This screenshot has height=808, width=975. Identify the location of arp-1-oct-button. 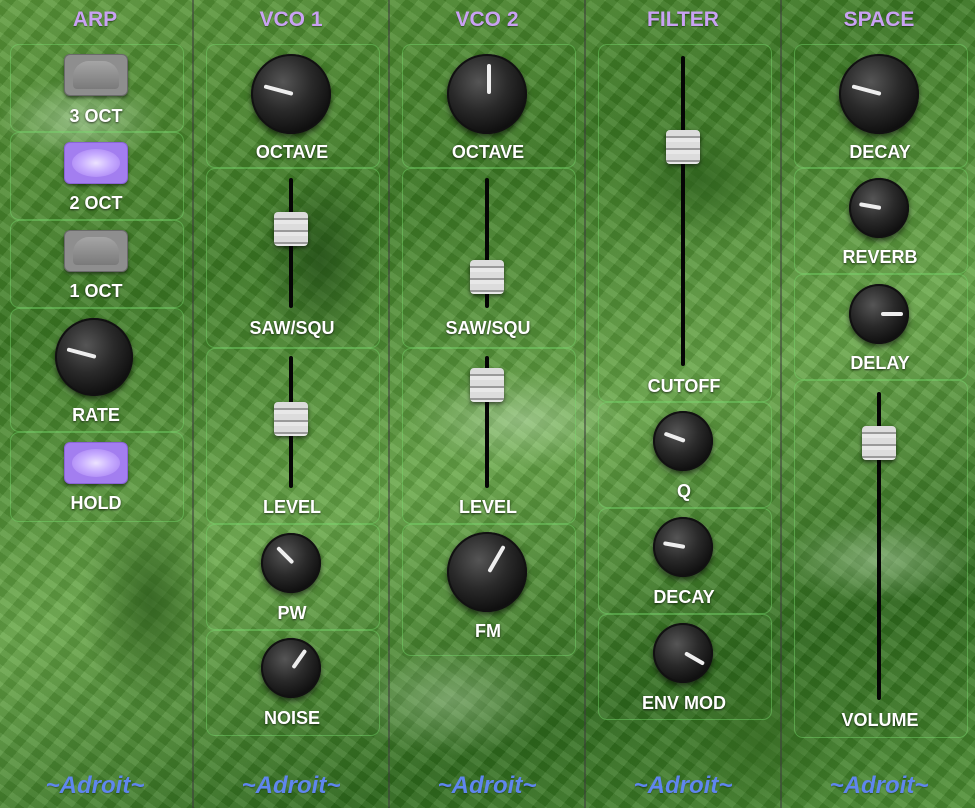
(96, 251).